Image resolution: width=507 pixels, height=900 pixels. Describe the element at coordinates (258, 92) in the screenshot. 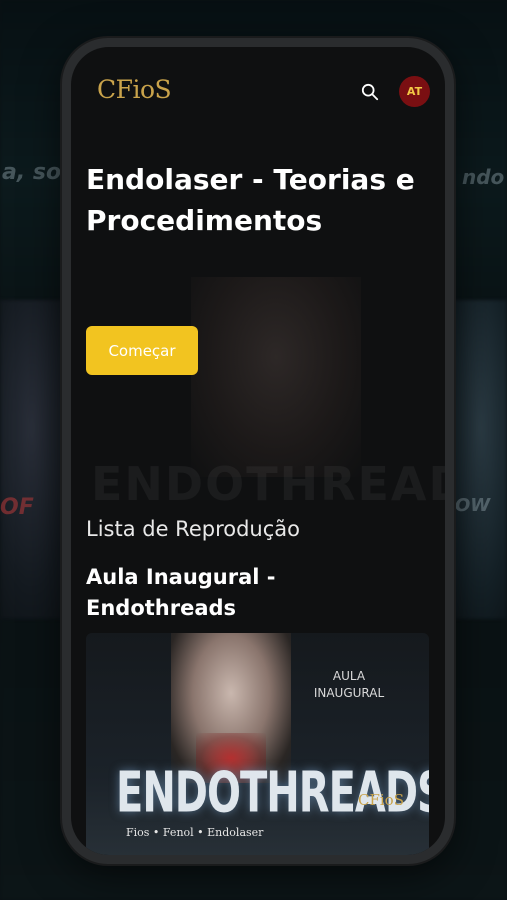

I see `top-bar: CFioS AT` at that location.